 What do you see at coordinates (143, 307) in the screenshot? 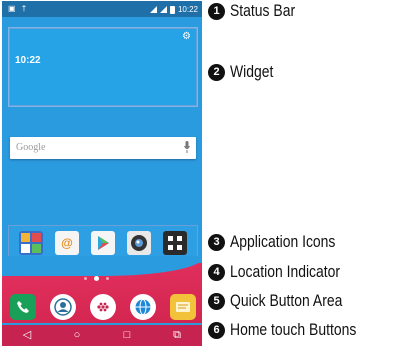
I see `browser-icon` at bounding box center [143, 307].